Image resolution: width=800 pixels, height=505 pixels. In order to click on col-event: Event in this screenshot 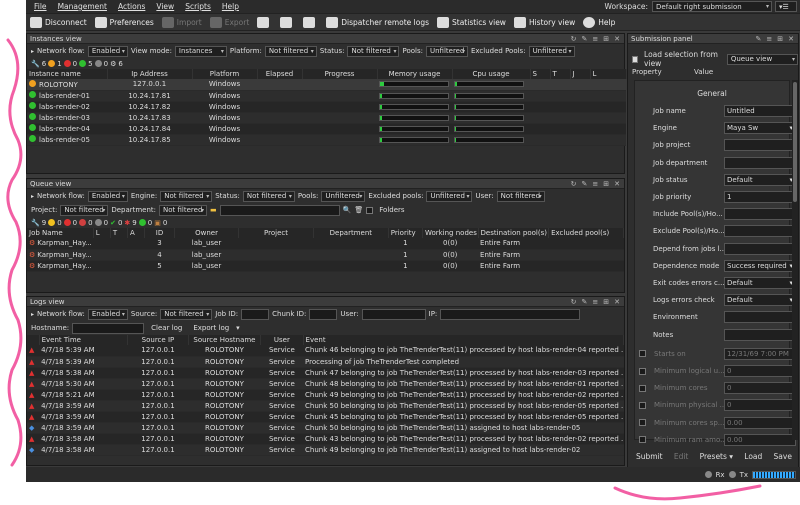, I will do `click(463, 340)`.